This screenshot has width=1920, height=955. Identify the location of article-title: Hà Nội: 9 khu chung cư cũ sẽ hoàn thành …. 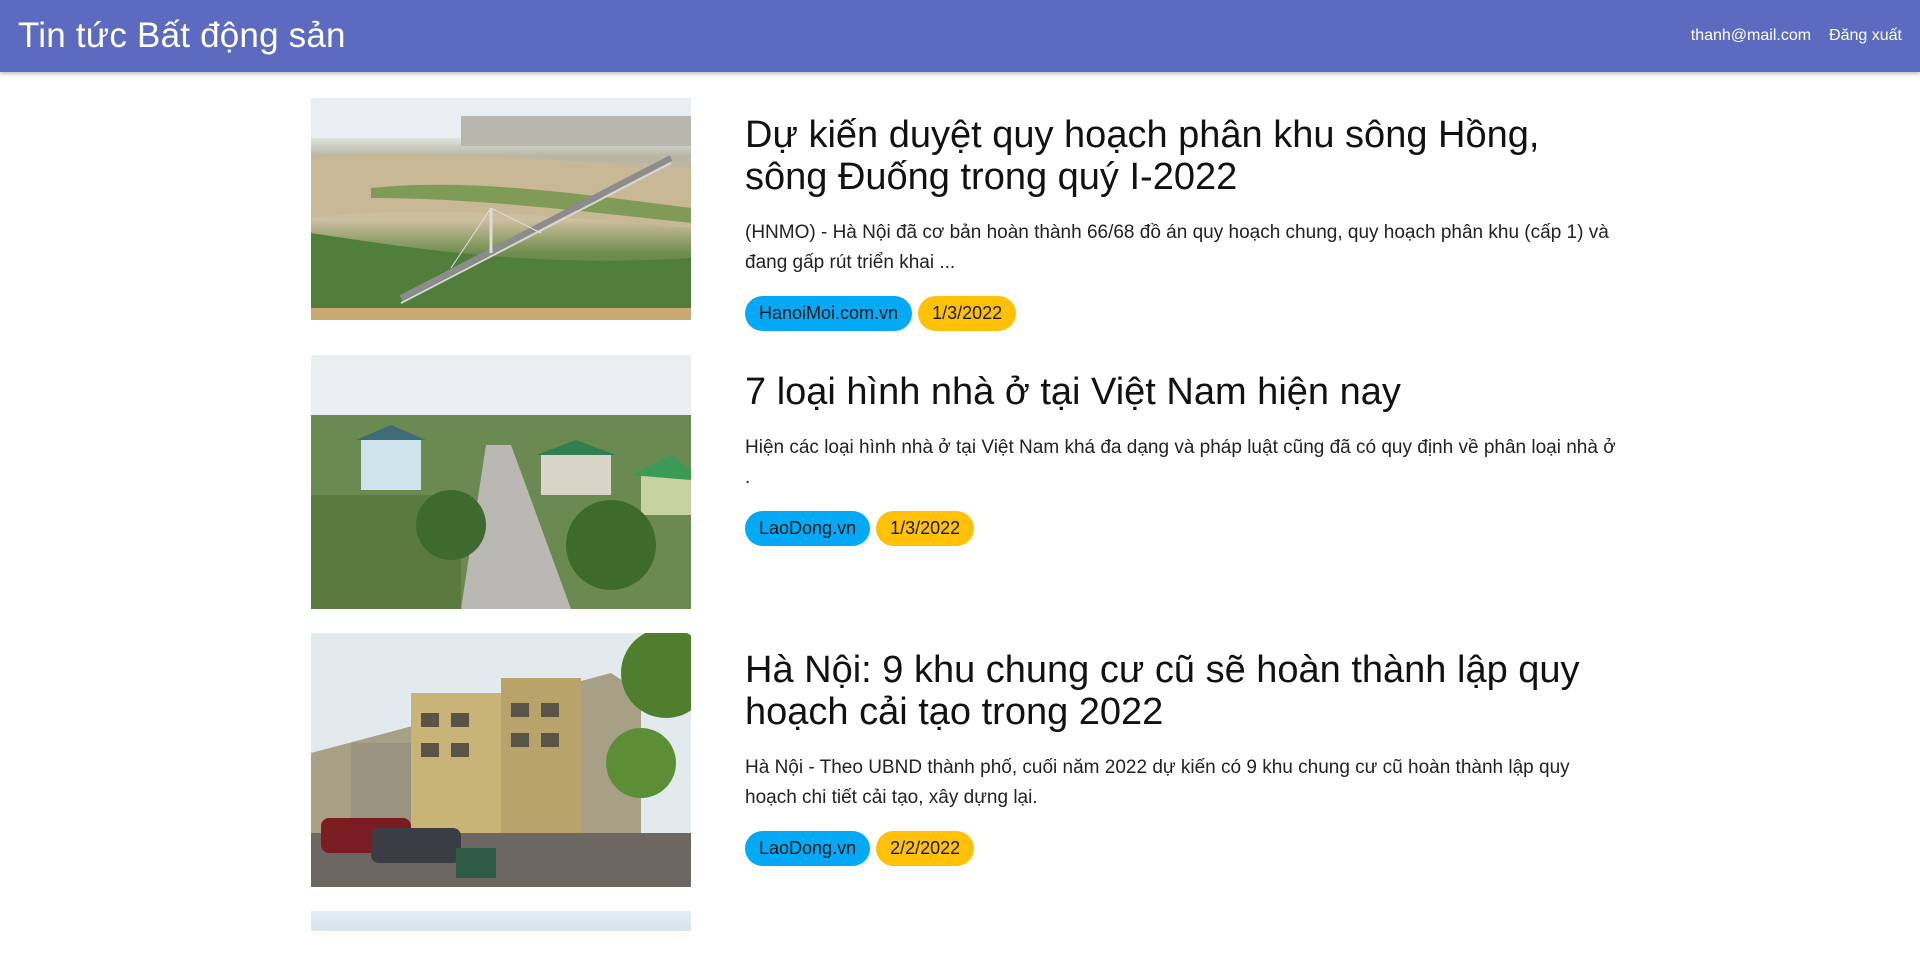
(1185, 691).